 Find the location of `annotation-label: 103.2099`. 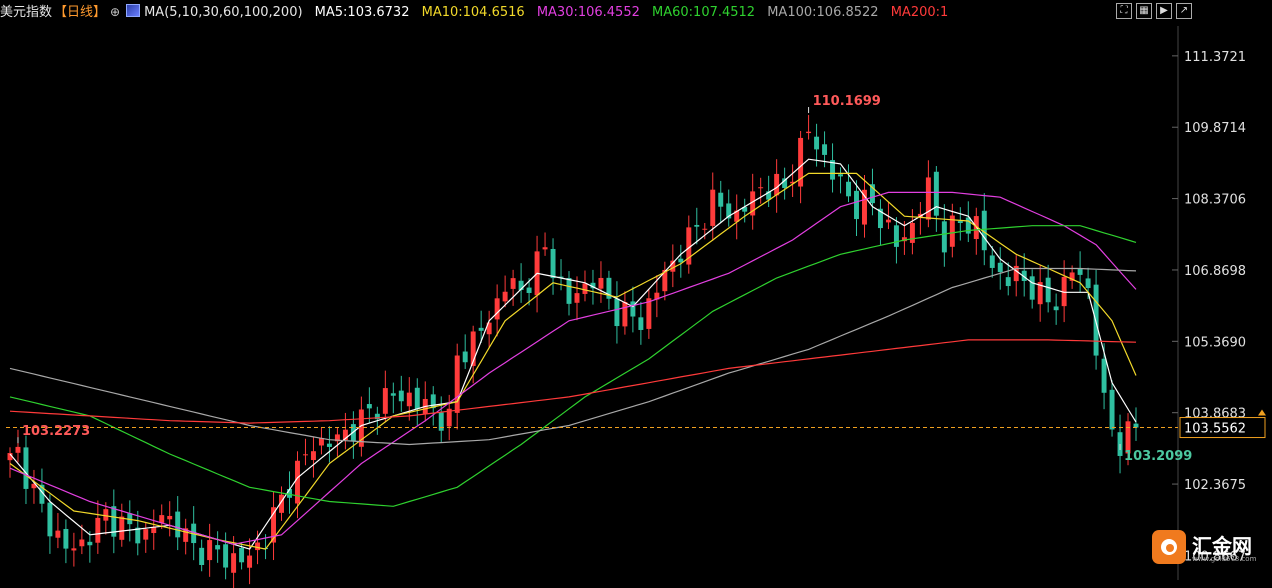

annotation-label: 103.2099 is located at coordinates (1158, 456).